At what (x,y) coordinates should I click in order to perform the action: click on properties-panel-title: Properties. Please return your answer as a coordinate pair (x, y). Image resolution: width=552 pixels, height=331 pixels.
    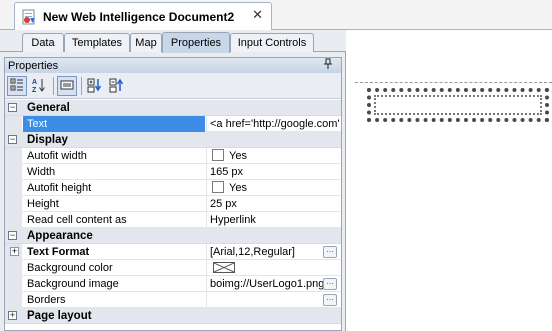
    Looking at the image, I should click on (33, 65).